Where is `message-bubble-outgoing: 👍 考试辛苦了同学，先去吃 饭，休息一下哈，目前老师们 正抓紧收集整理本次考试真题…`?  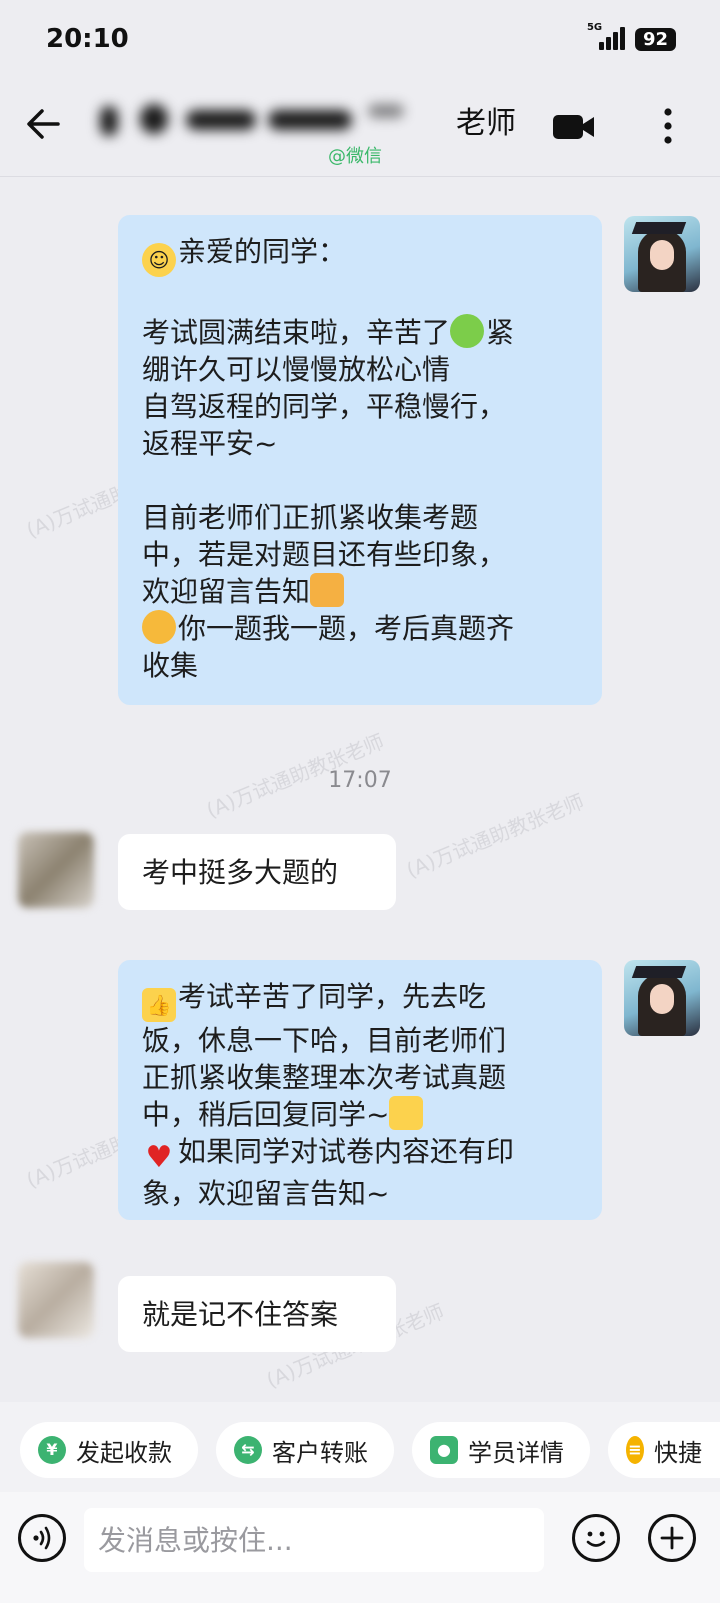
message-bubble-outgoing: 👍 考试辛苦了同学，先去吃 饭，休息一下哈，目前老师们 正抓紧收集整理本次考试真题… is located at coordinates (360, 1090).